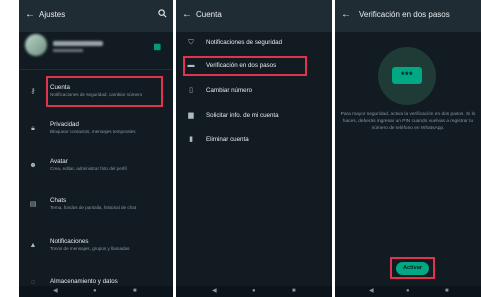  What do you see at coordinates (93, 131) in the screenshot?
I see `settings-item-subtitle: Bloquear contactos, mensajes temporales` at bounding box center [93, 131].